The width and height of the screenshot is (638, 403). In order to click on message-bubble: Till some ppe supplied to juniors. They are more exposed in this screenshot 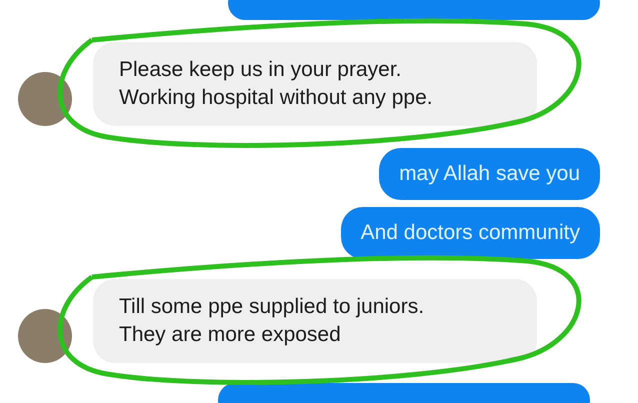, I will do `click(315, 321)`.